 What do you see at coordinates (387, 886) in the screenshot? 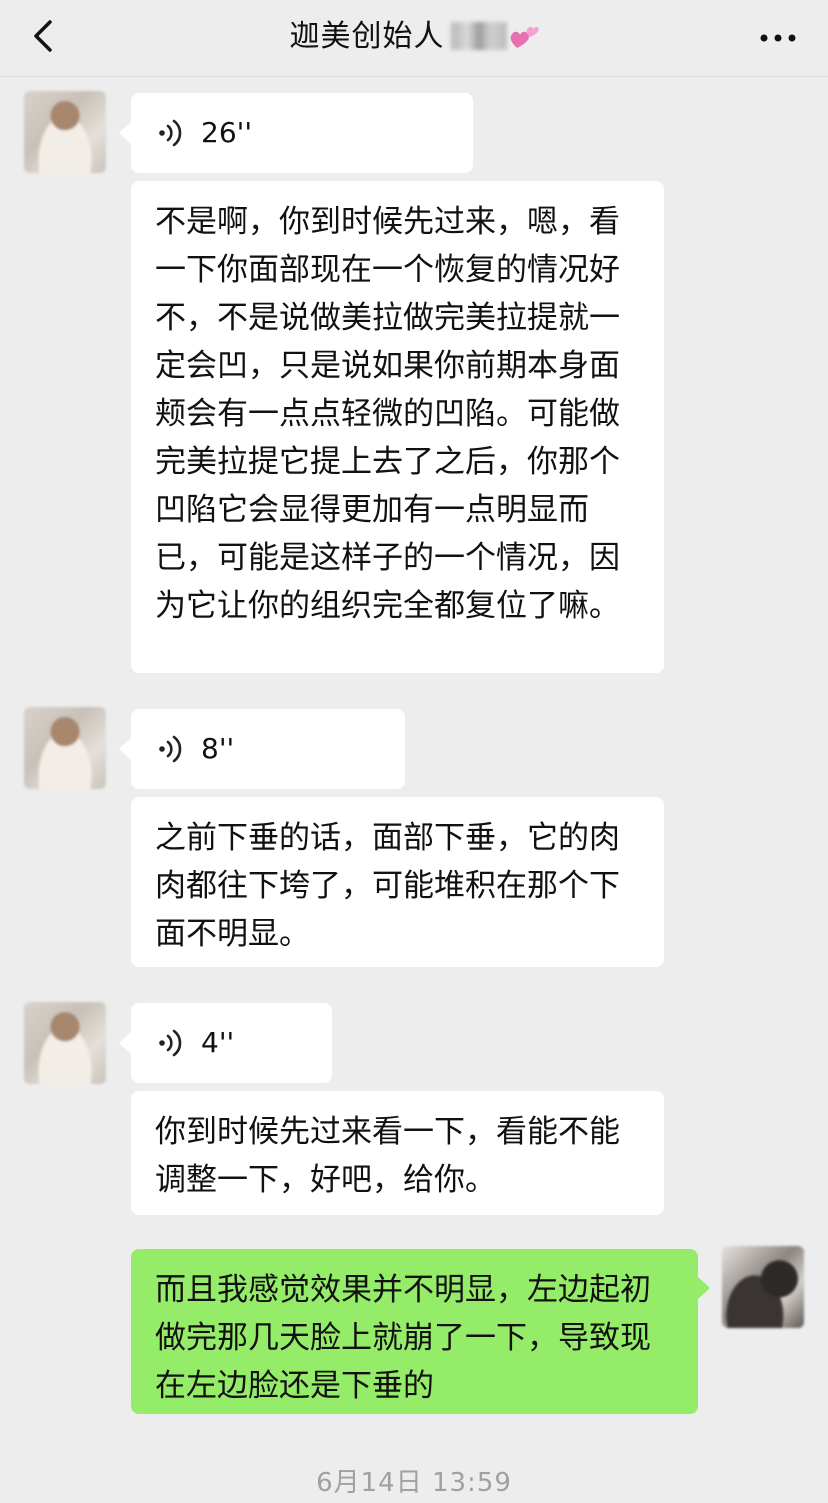
I see `message-text: 之前下垂的话，面部下垂，它的肉肉都往下垮了，可能堆积在那个下面不明显。` at bounding box center [387, 886].